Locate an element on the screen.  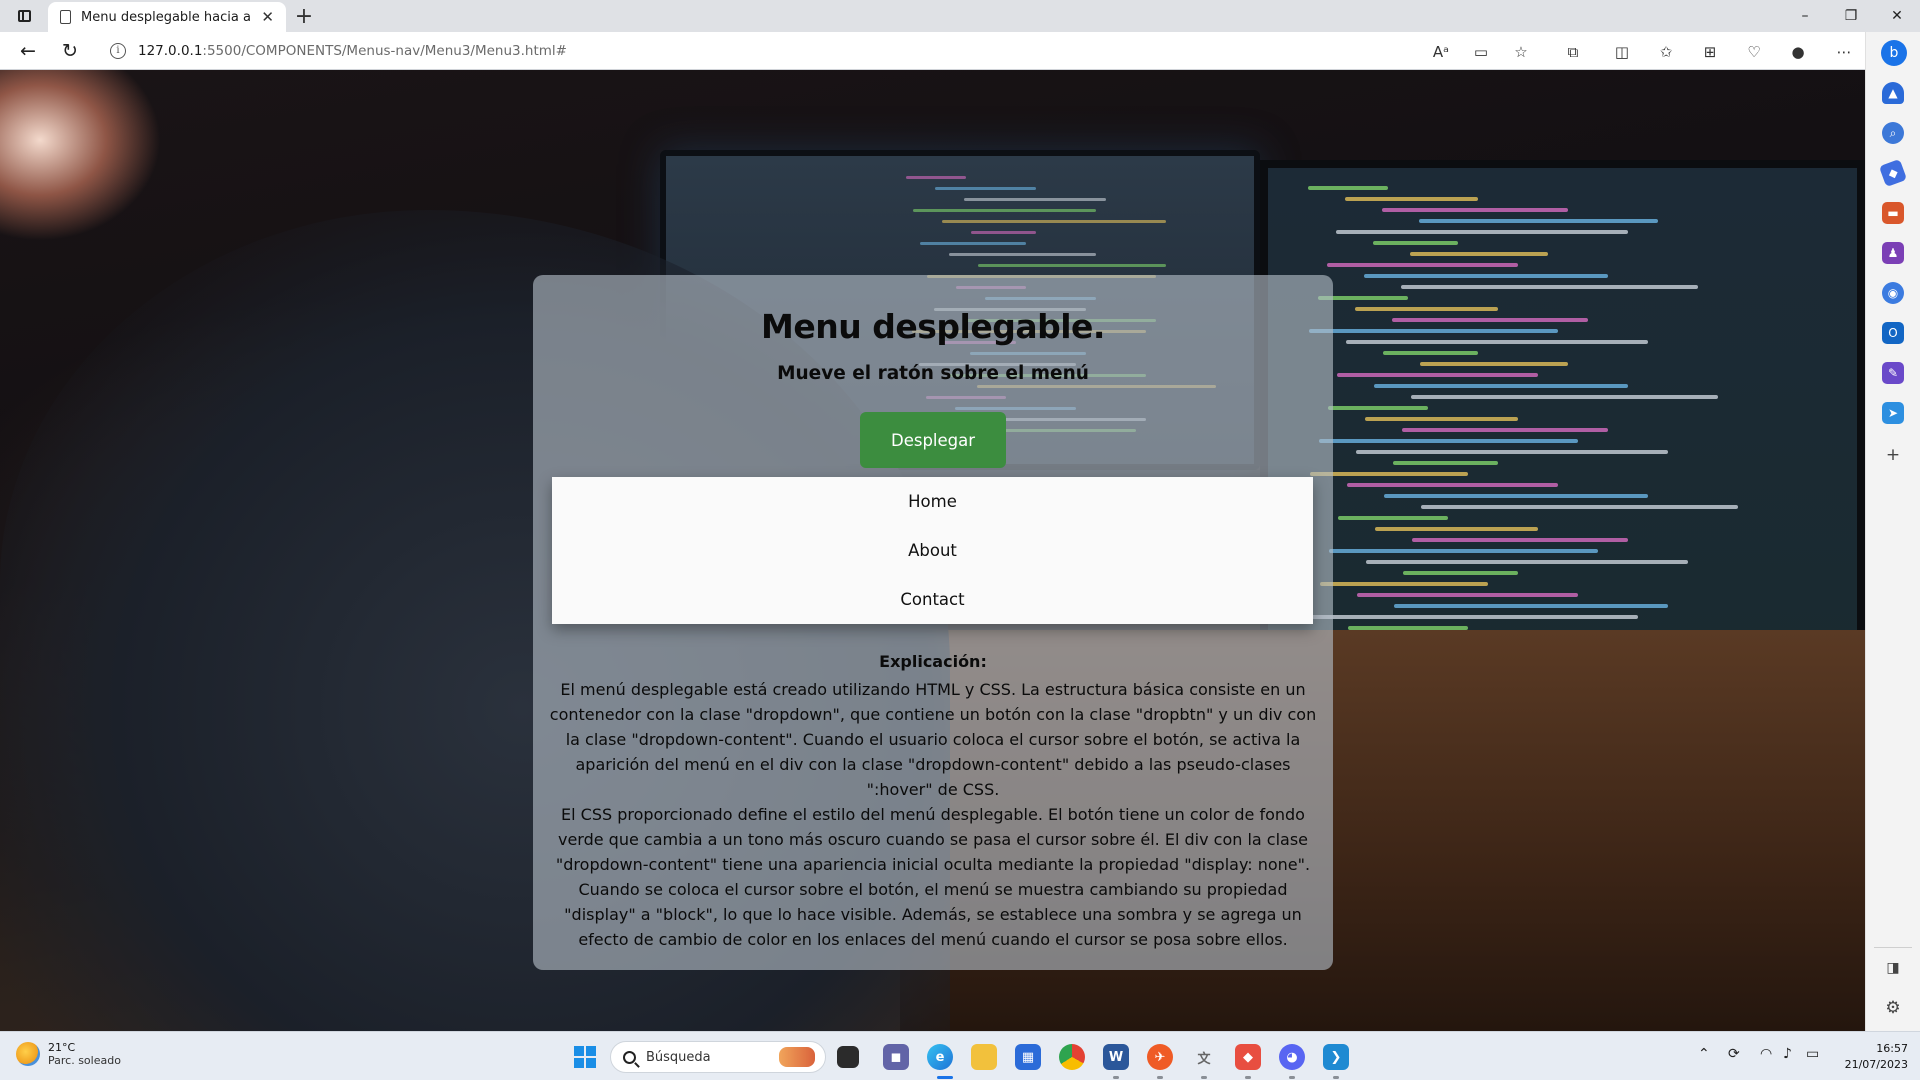
new-tab-button: + is located at coordinates (304, 16).